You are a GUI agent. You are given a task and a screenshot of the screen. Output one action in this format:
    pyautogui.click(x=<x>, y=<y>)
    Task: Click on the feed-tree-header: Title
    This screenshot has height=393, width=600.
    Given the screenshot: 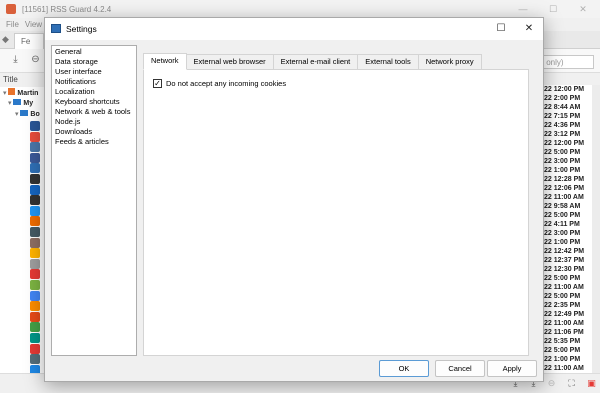 What is the action you would take?
    pyautogui.click(x=22, y=81)
    